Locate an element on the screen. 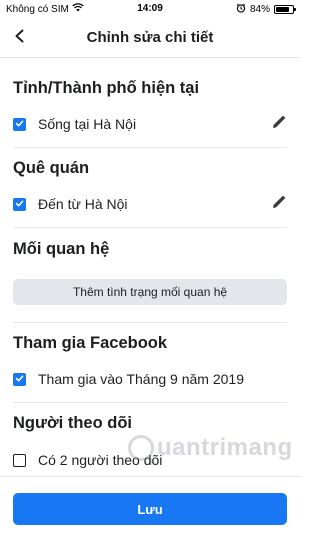  current-city-label: Sống tại Hà Nội is located at coordinates (87, 124).